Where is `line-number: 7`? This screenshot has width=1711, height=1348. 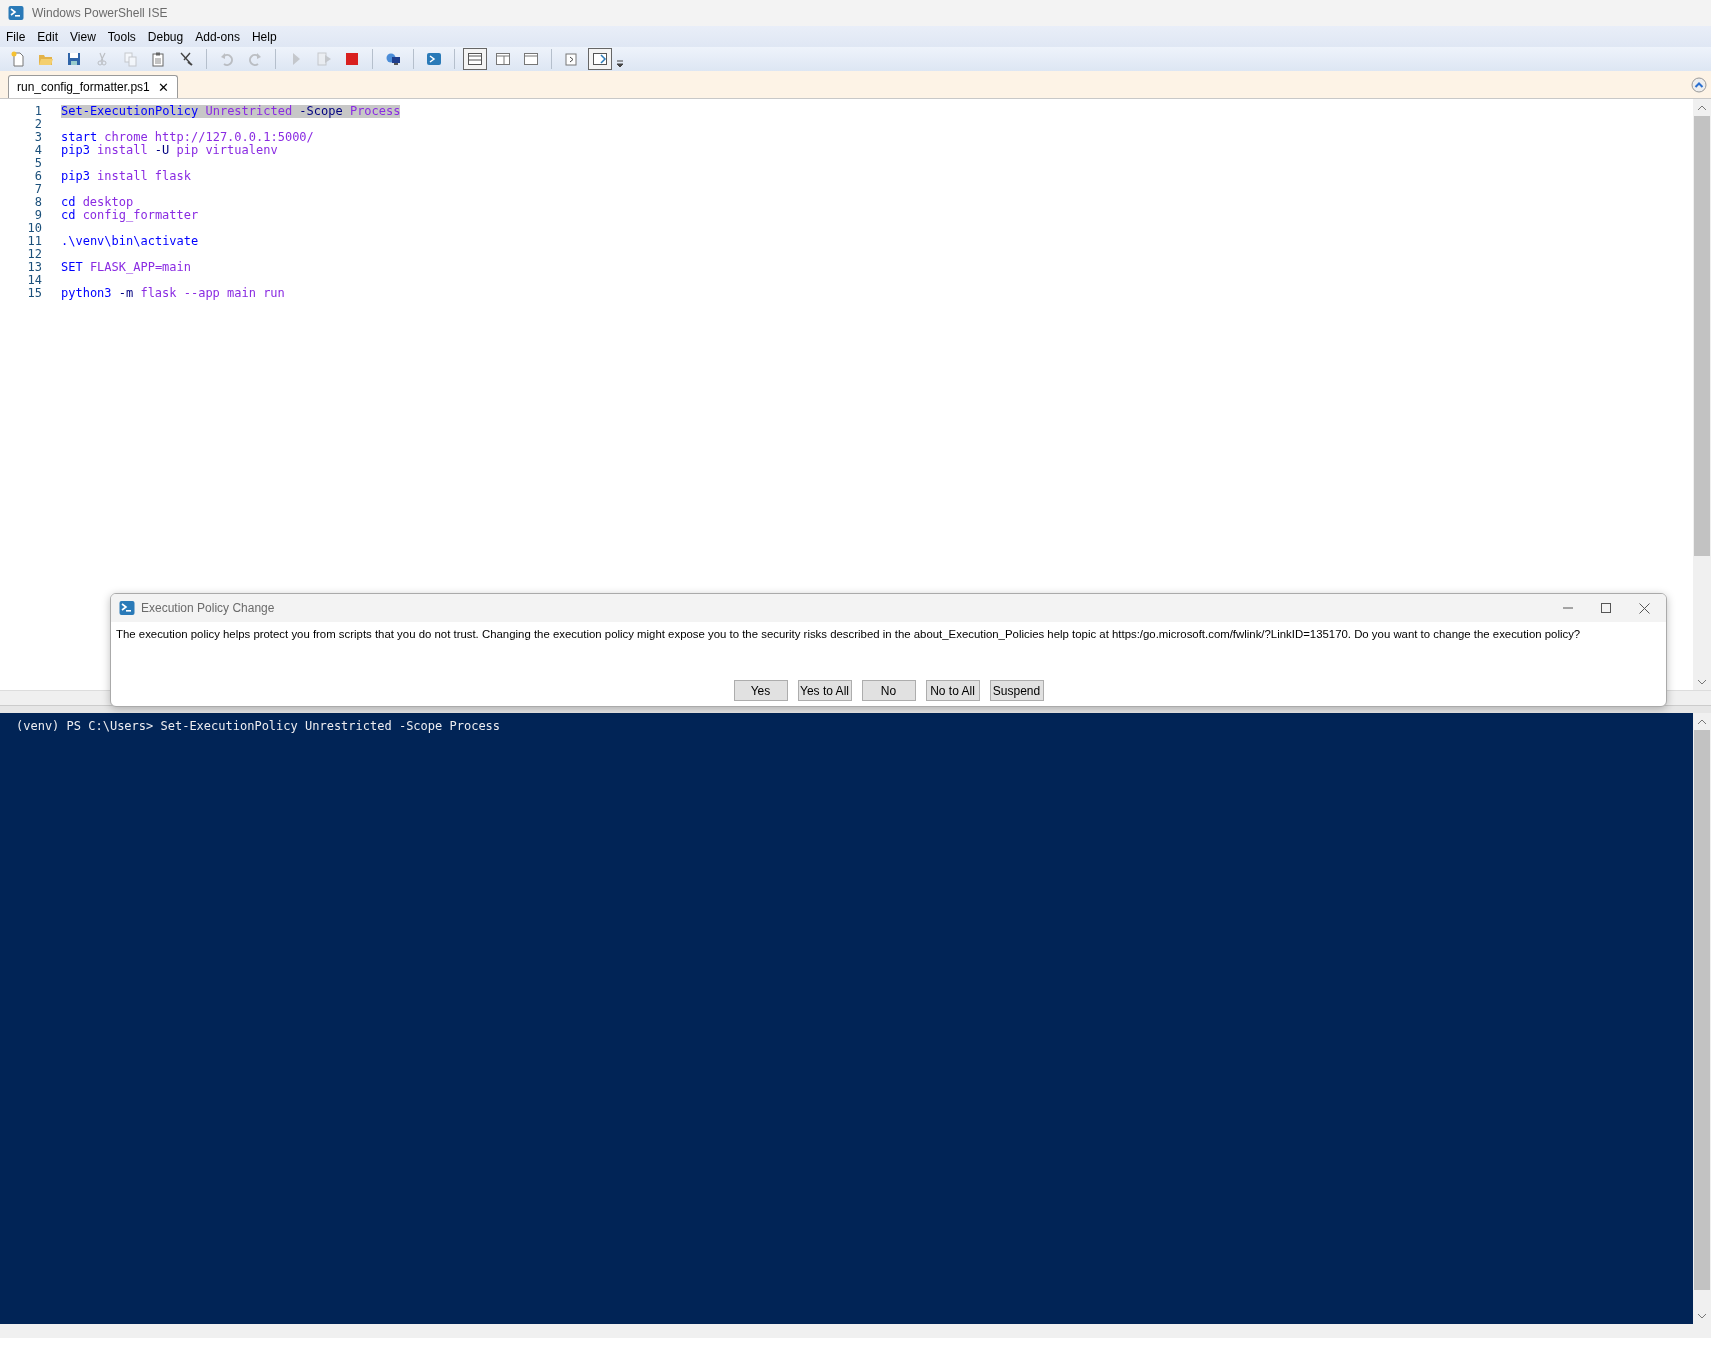 line-number: 7 is located at coordinates (38, 189).